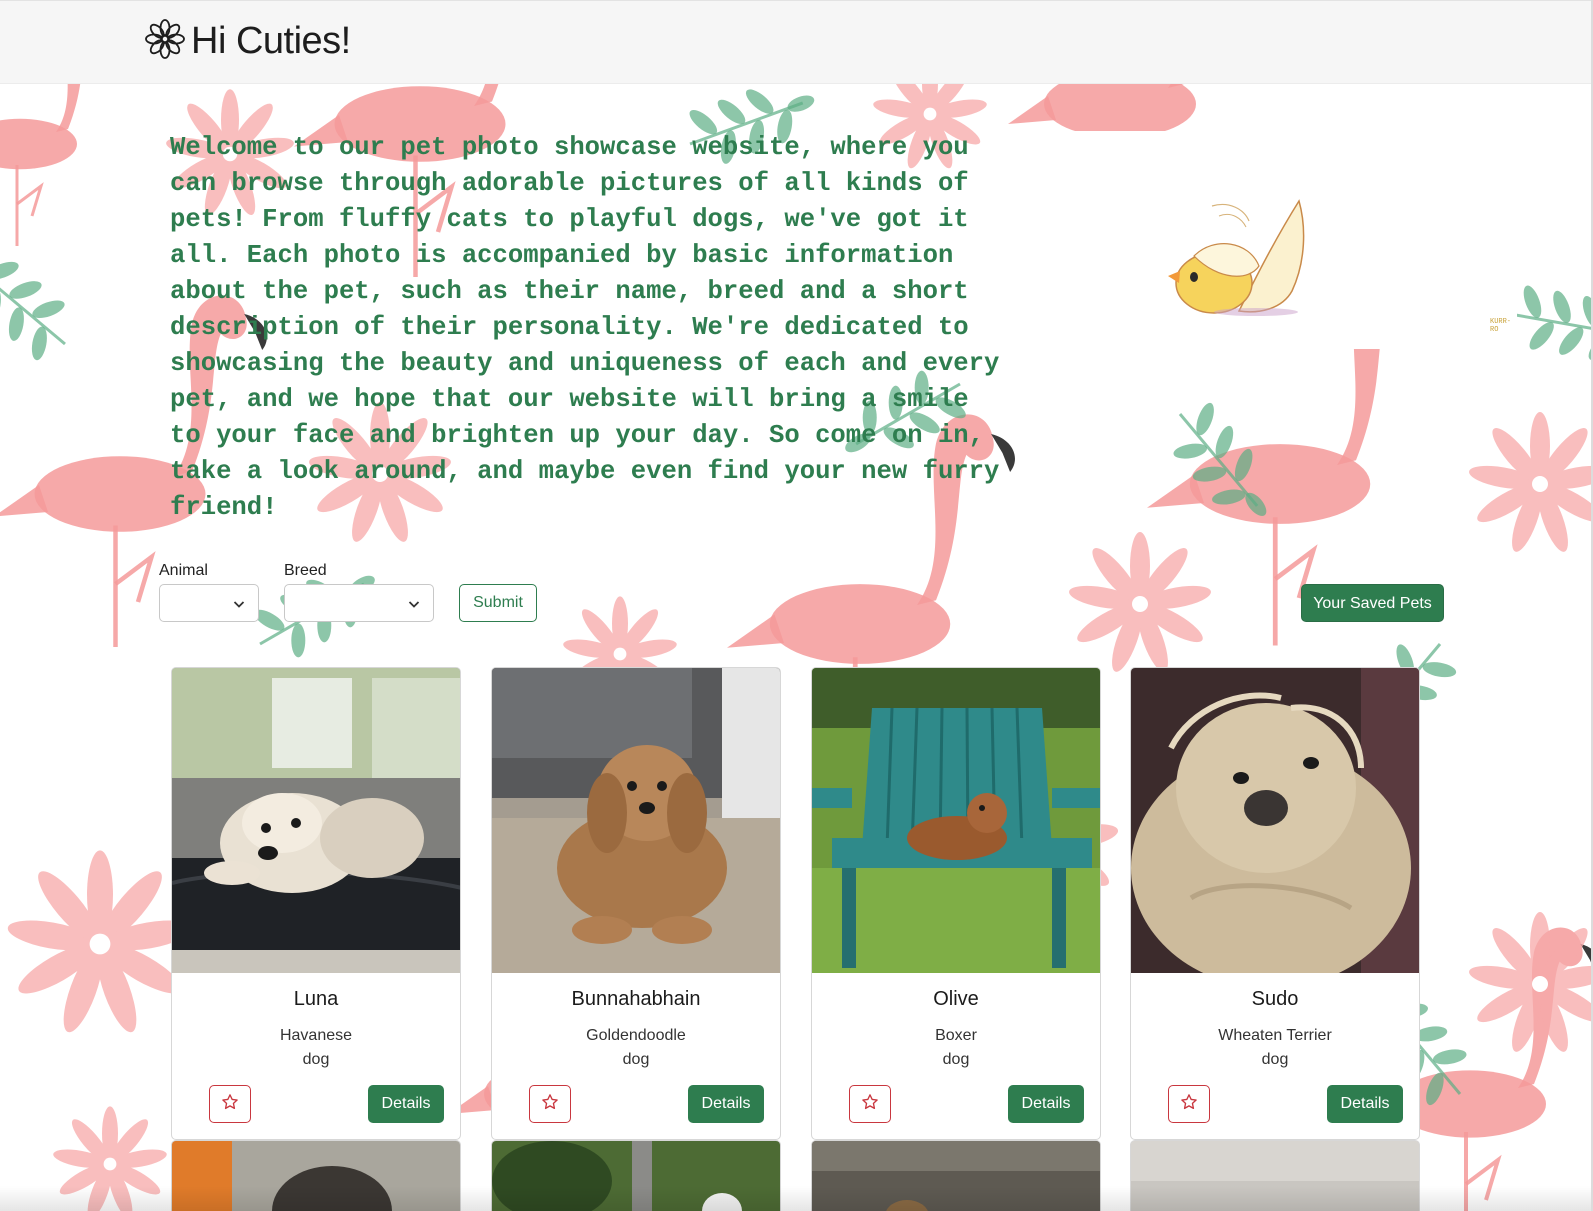 Image resolution: width=1593 pixels, height=1211 pixels. Describe the element at coordinates (636, 1035) in the screenshot. I see `pet-breed: Goldendoodle` at that location.